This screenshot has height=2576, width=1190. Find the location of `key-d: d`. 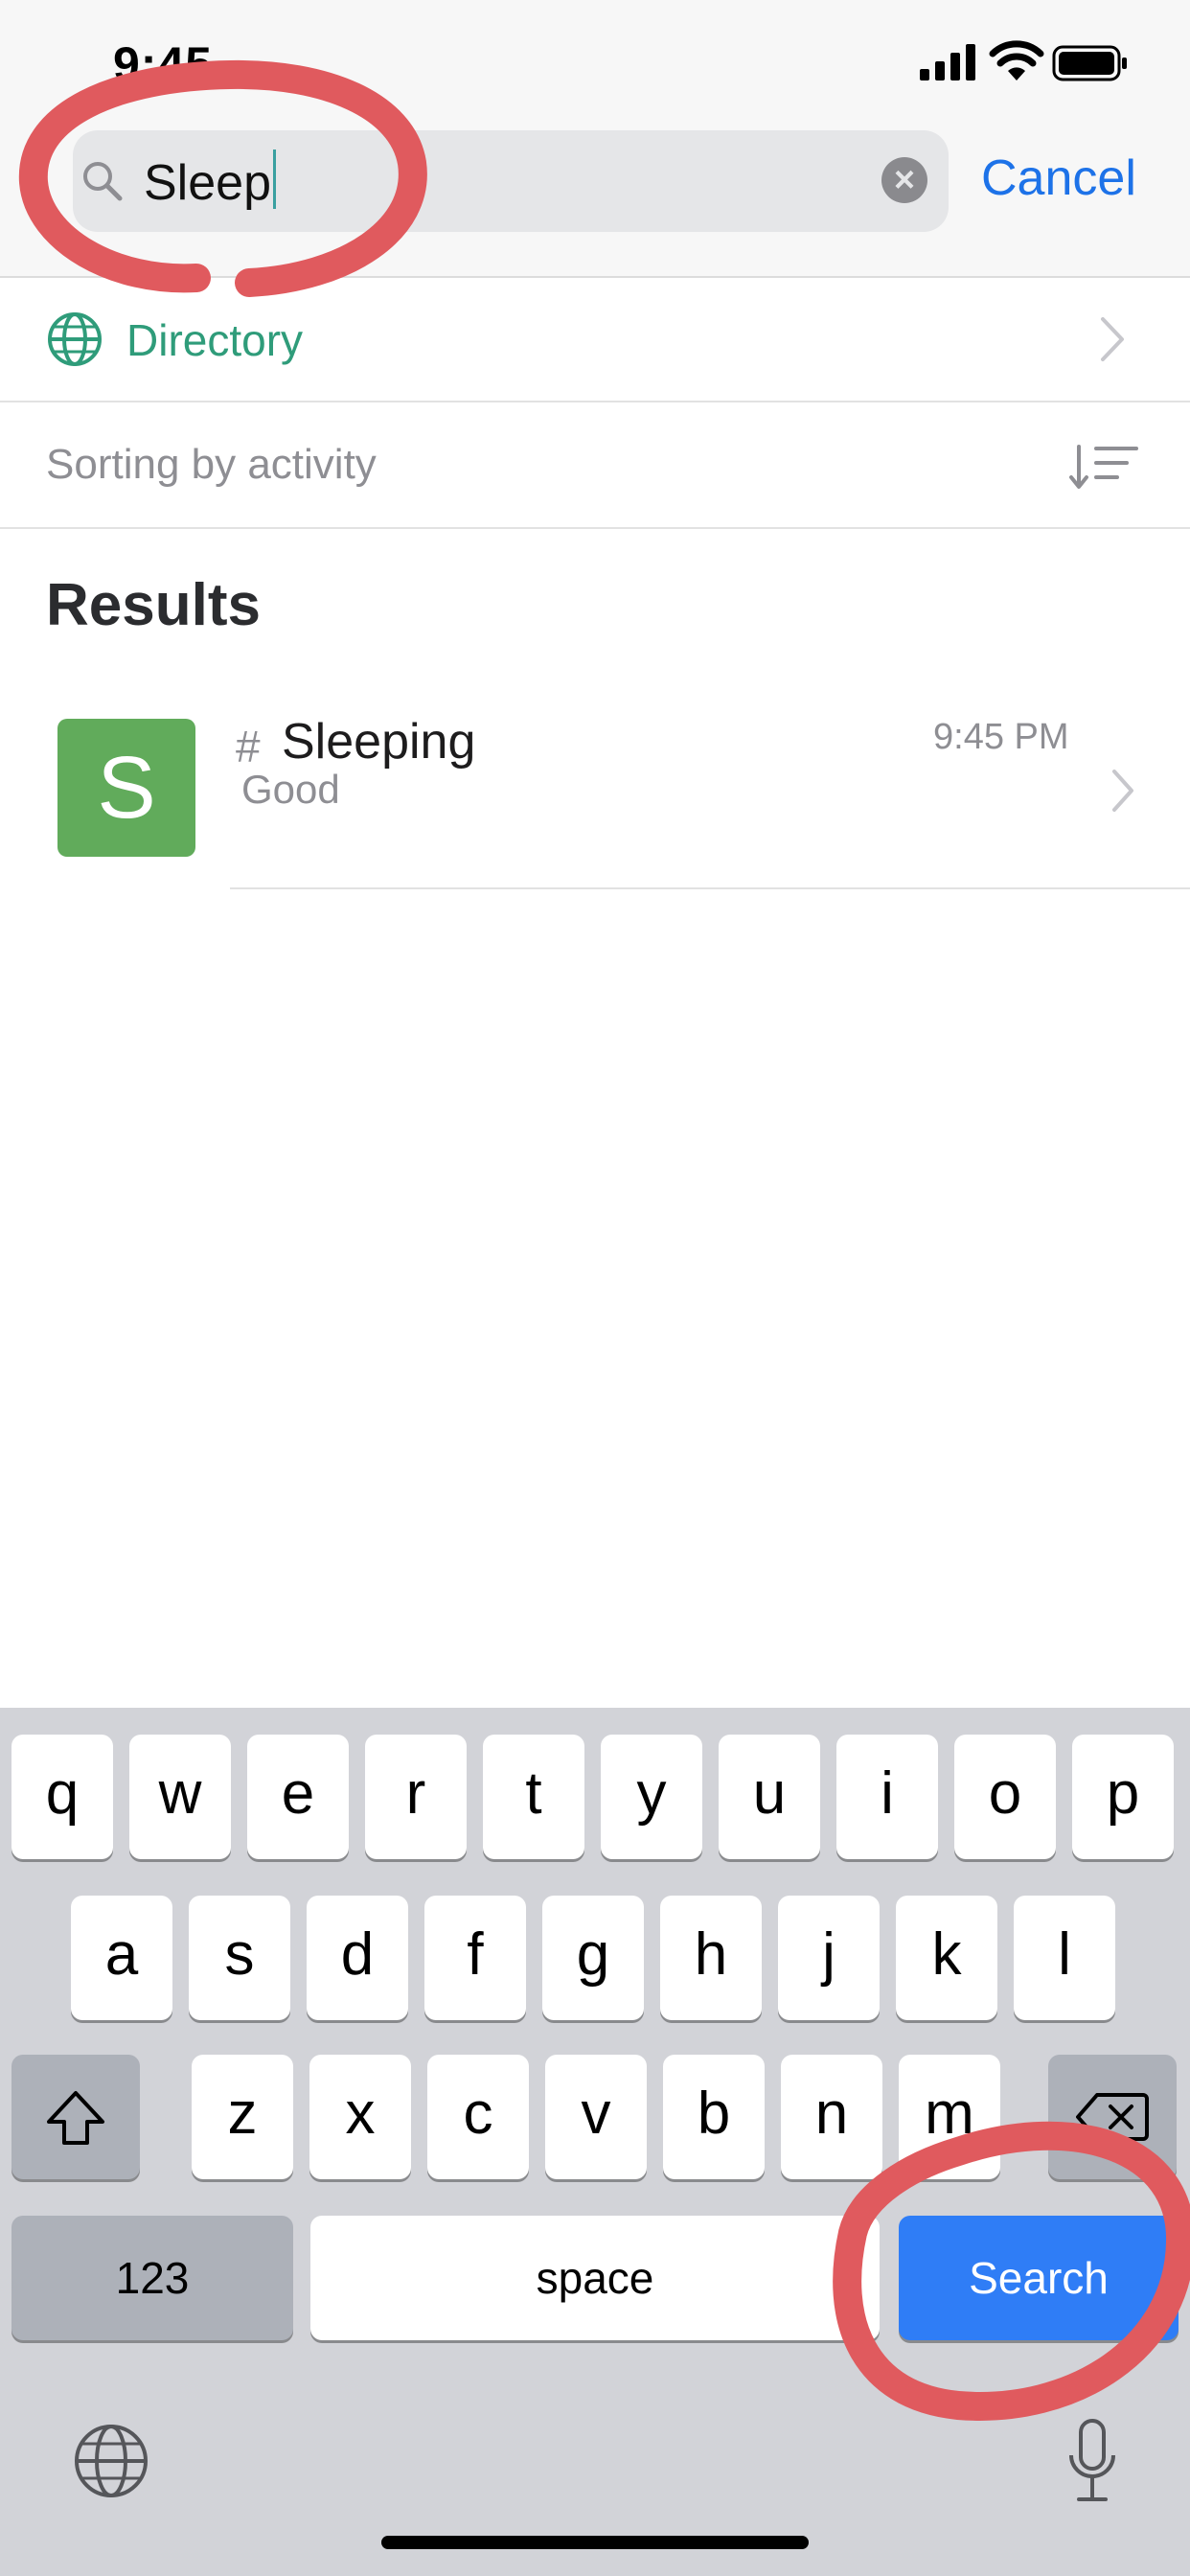

key-d: d is located at coordinates (358, 1958).